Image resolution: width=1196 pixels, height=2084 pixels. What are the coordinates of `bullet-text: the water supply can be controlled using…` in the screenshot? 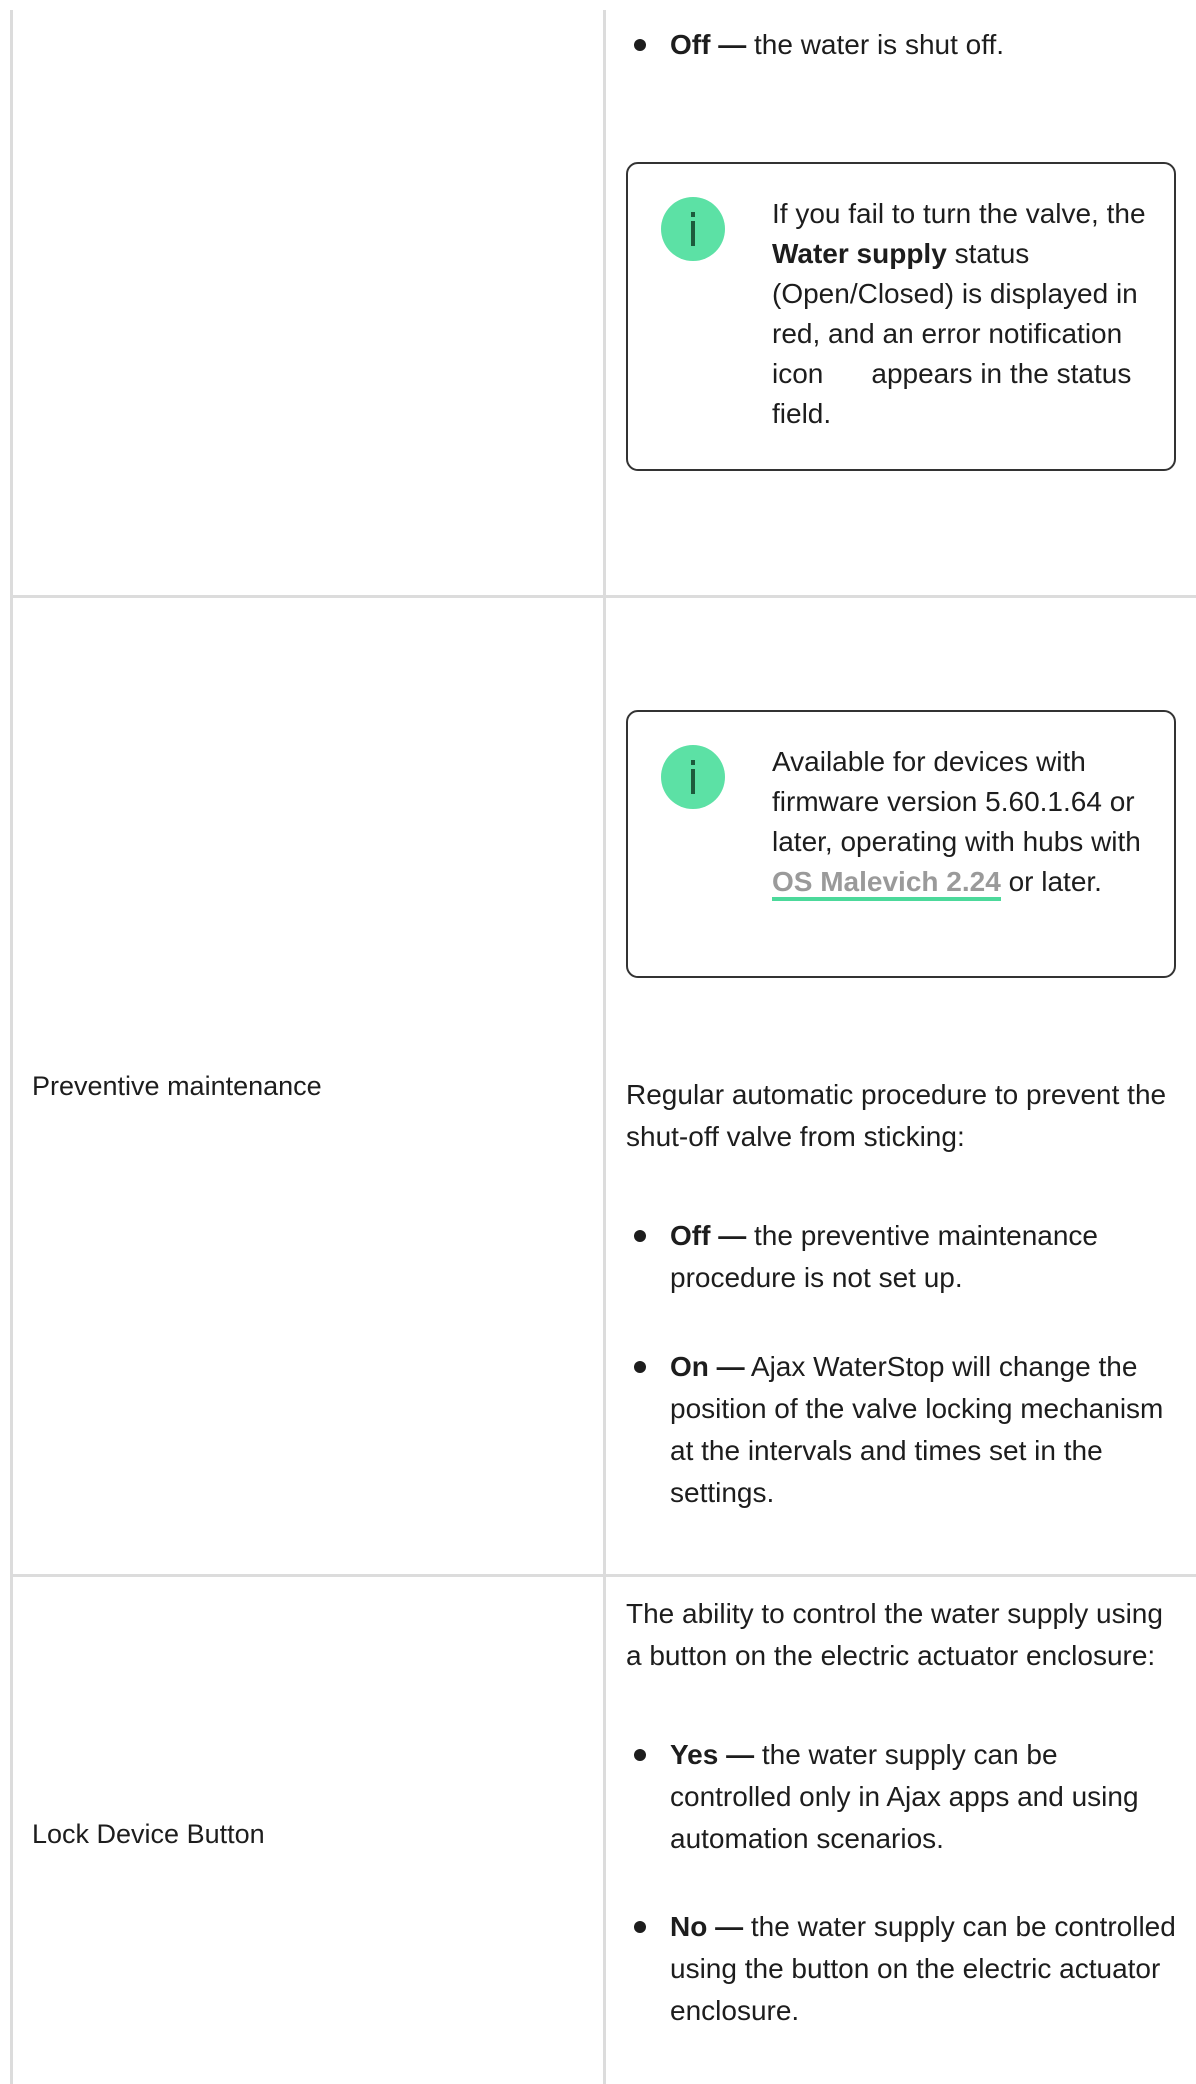 It's located at (923, 1968).